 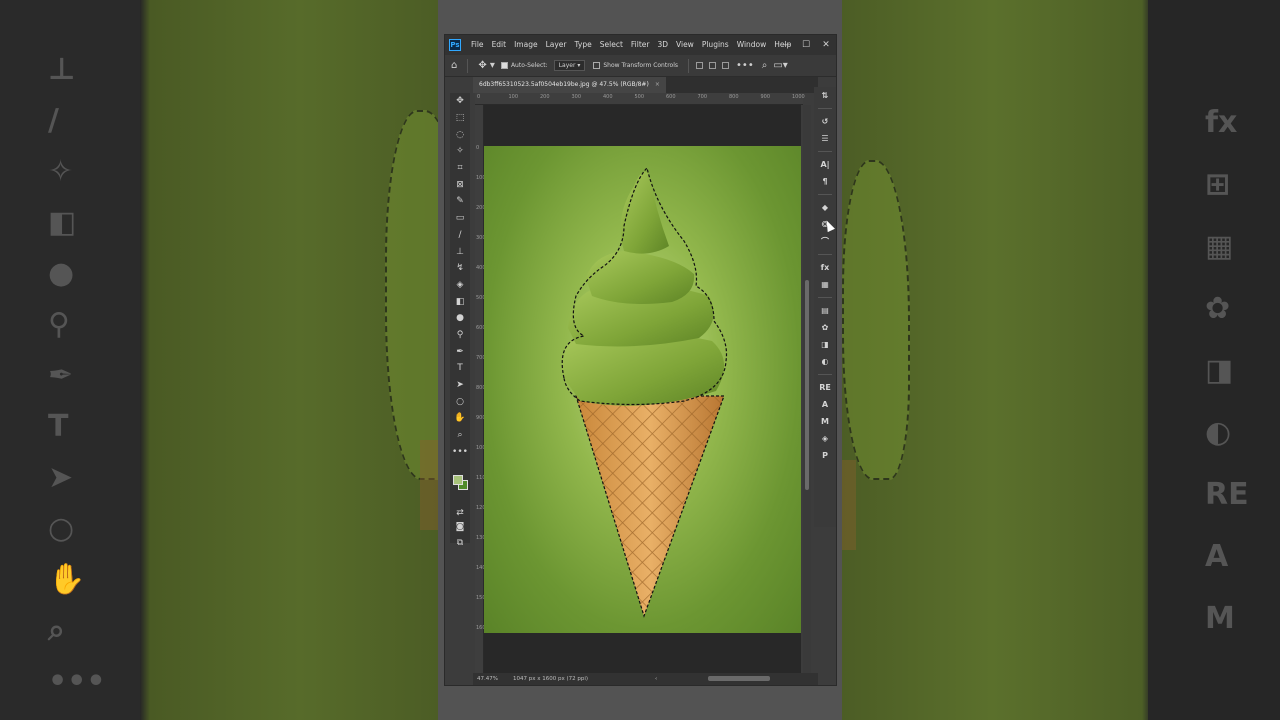 What do you see at coordinates (671, 97) in the screenshot?
I see `ruler-tick-label: 600` at bounding box center [671, 97].